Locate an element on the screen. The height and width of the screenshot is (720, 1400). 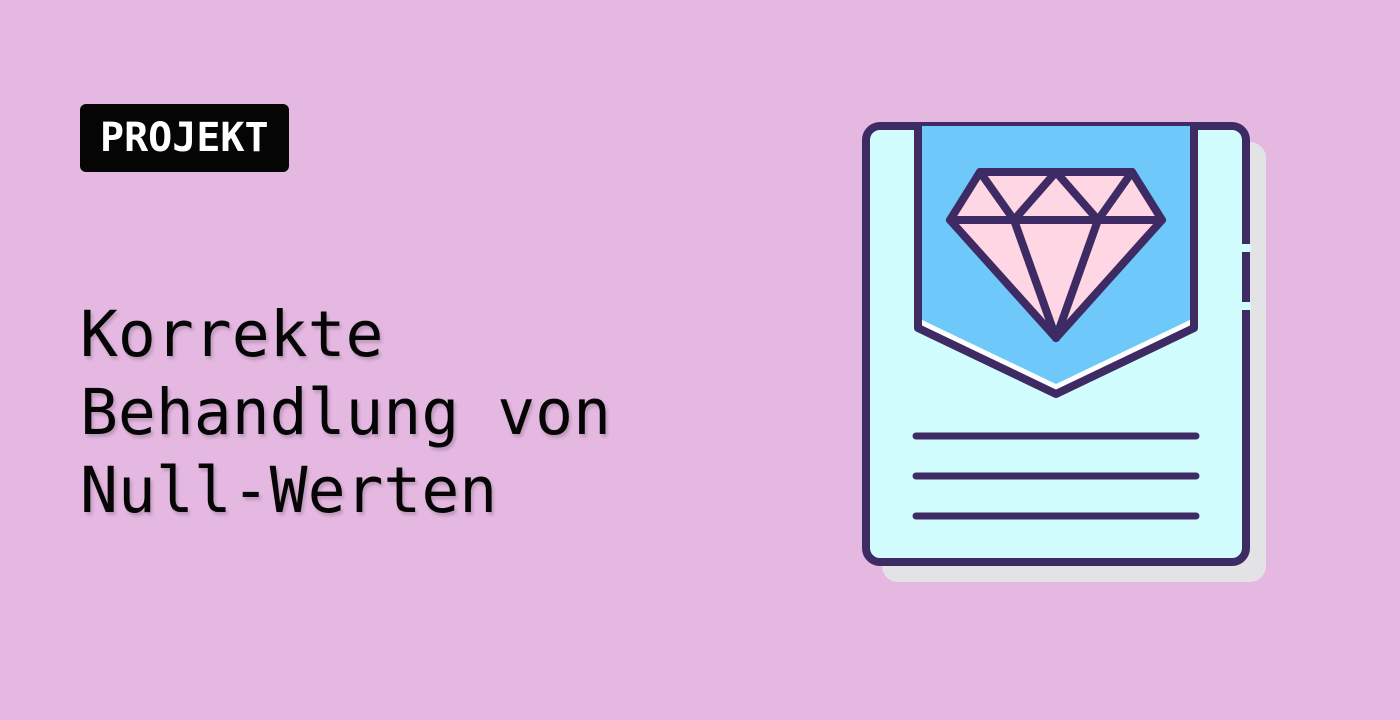
title-line-2: Behandlung von is located at coordinates (346, 412).